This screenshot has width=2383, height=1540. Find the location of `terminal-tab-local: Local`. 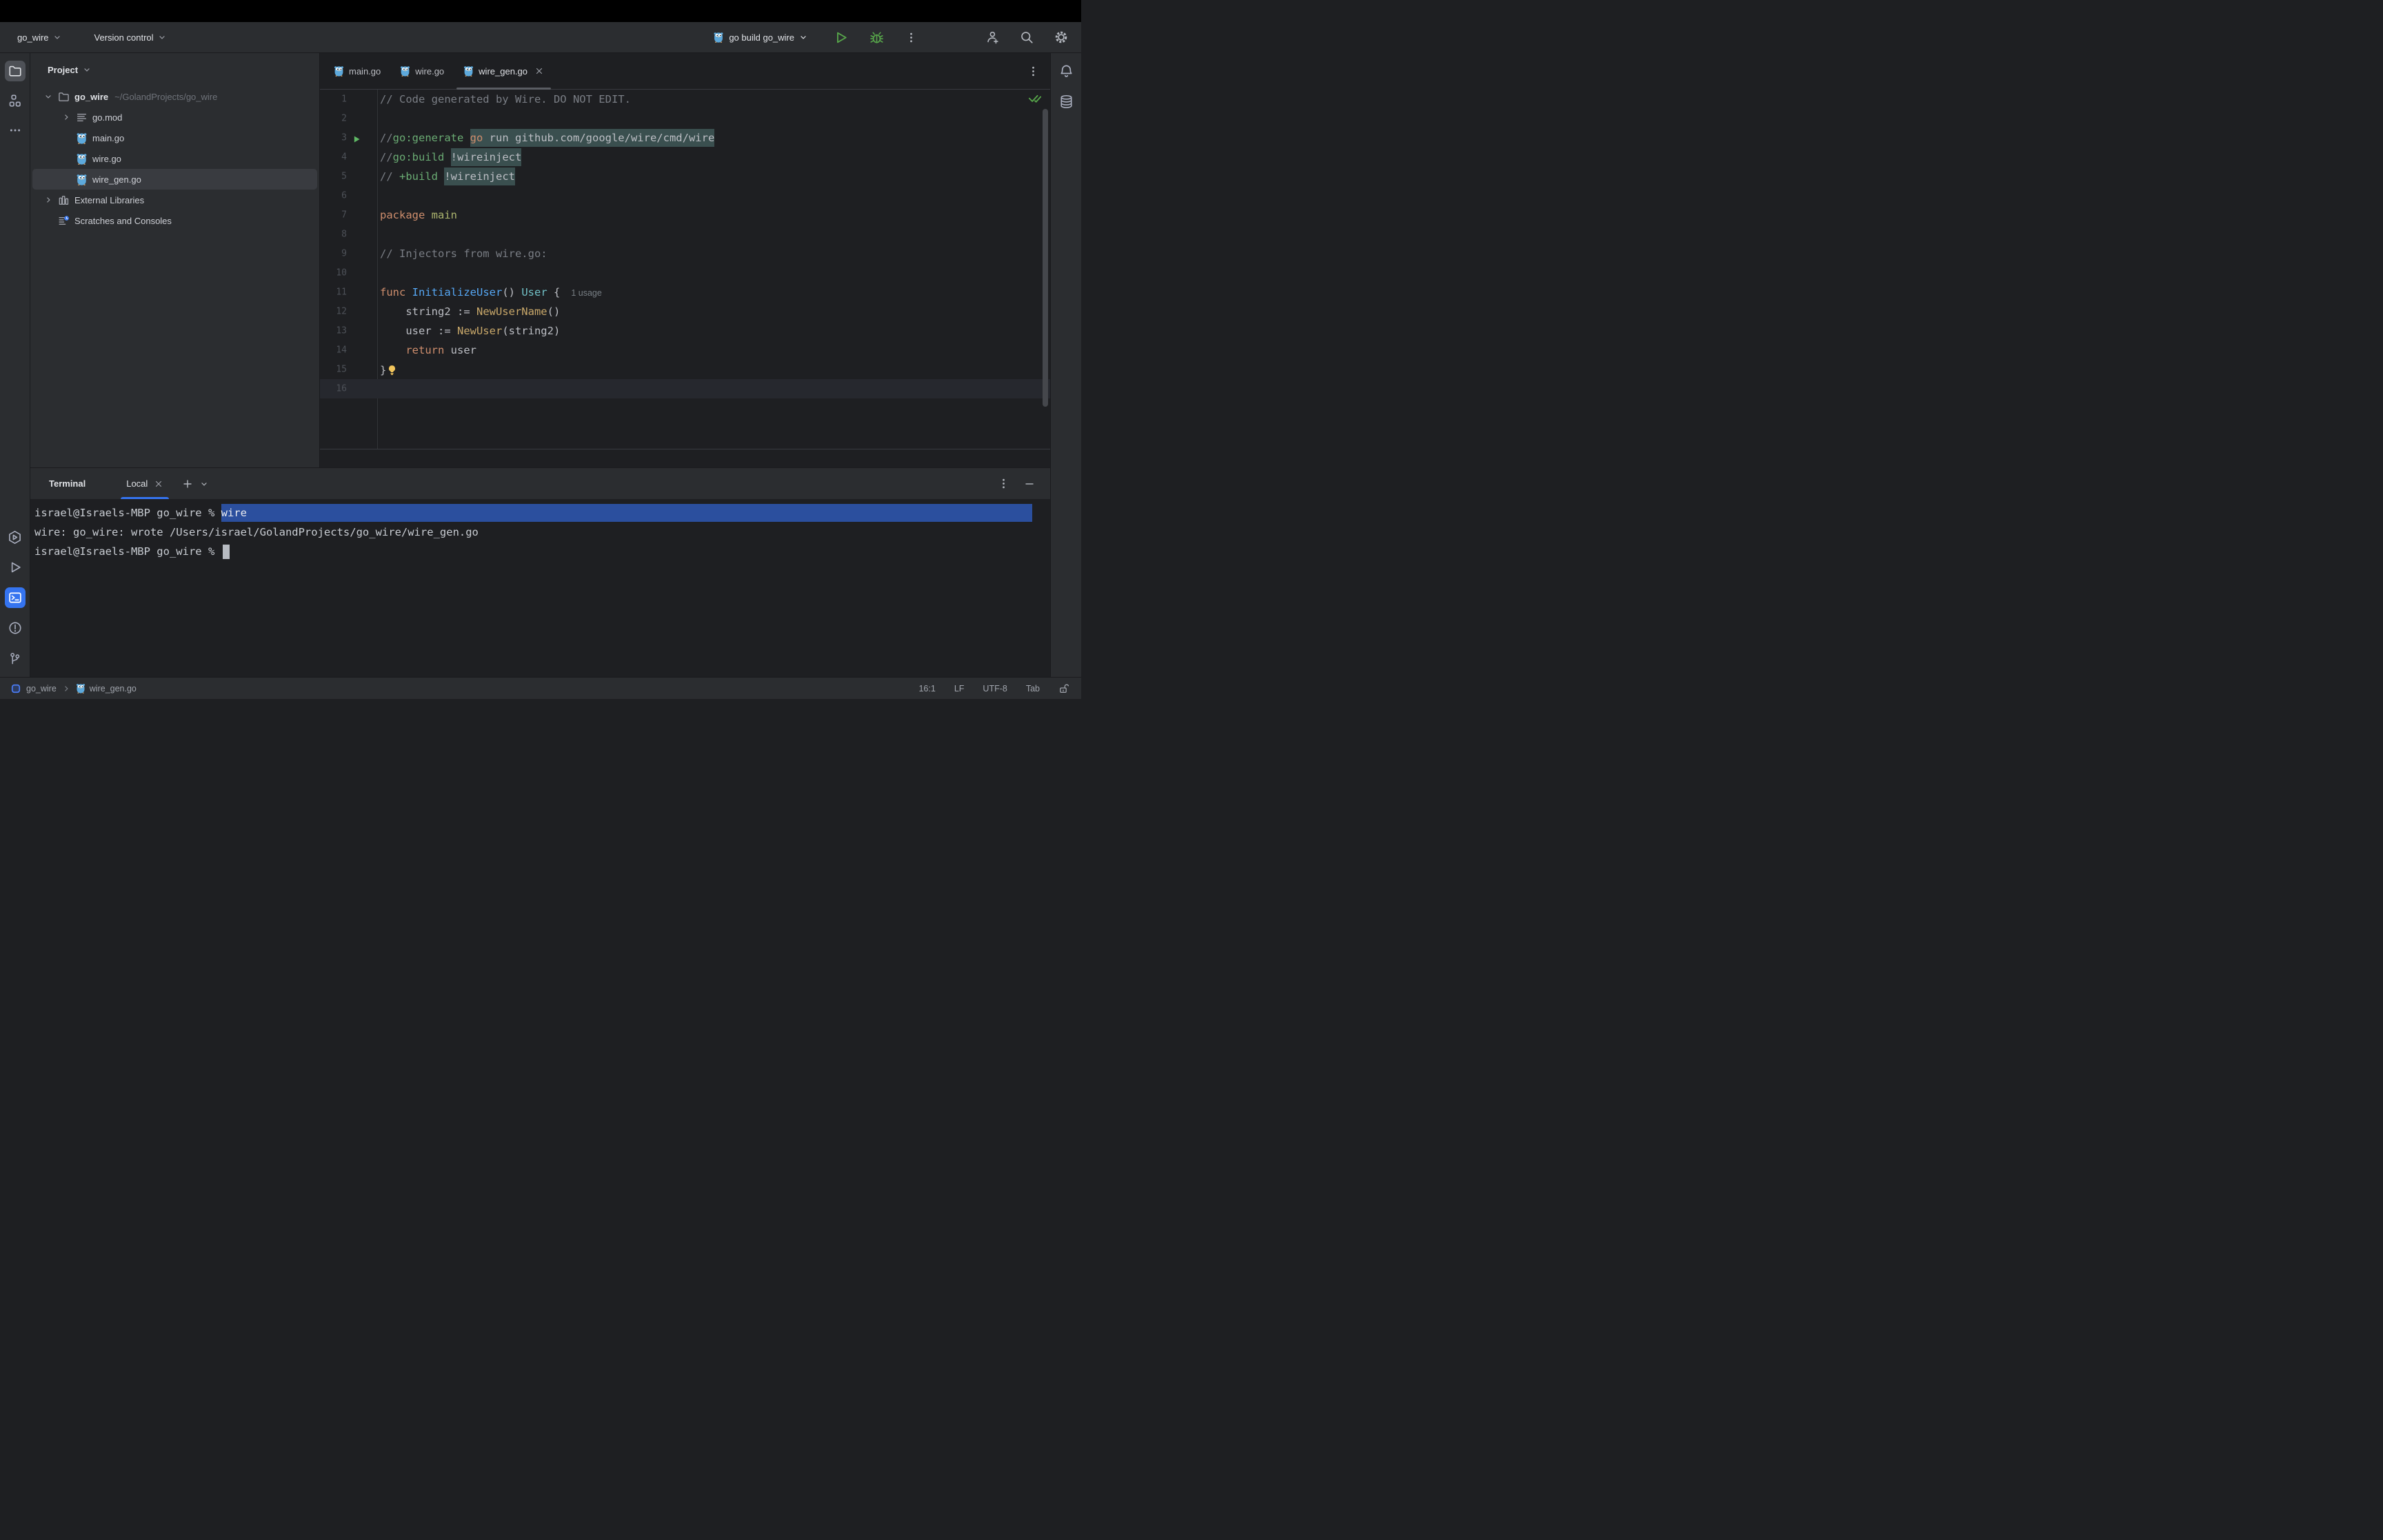

terminal-tab-local: Local is located at coordinates (144, 484).